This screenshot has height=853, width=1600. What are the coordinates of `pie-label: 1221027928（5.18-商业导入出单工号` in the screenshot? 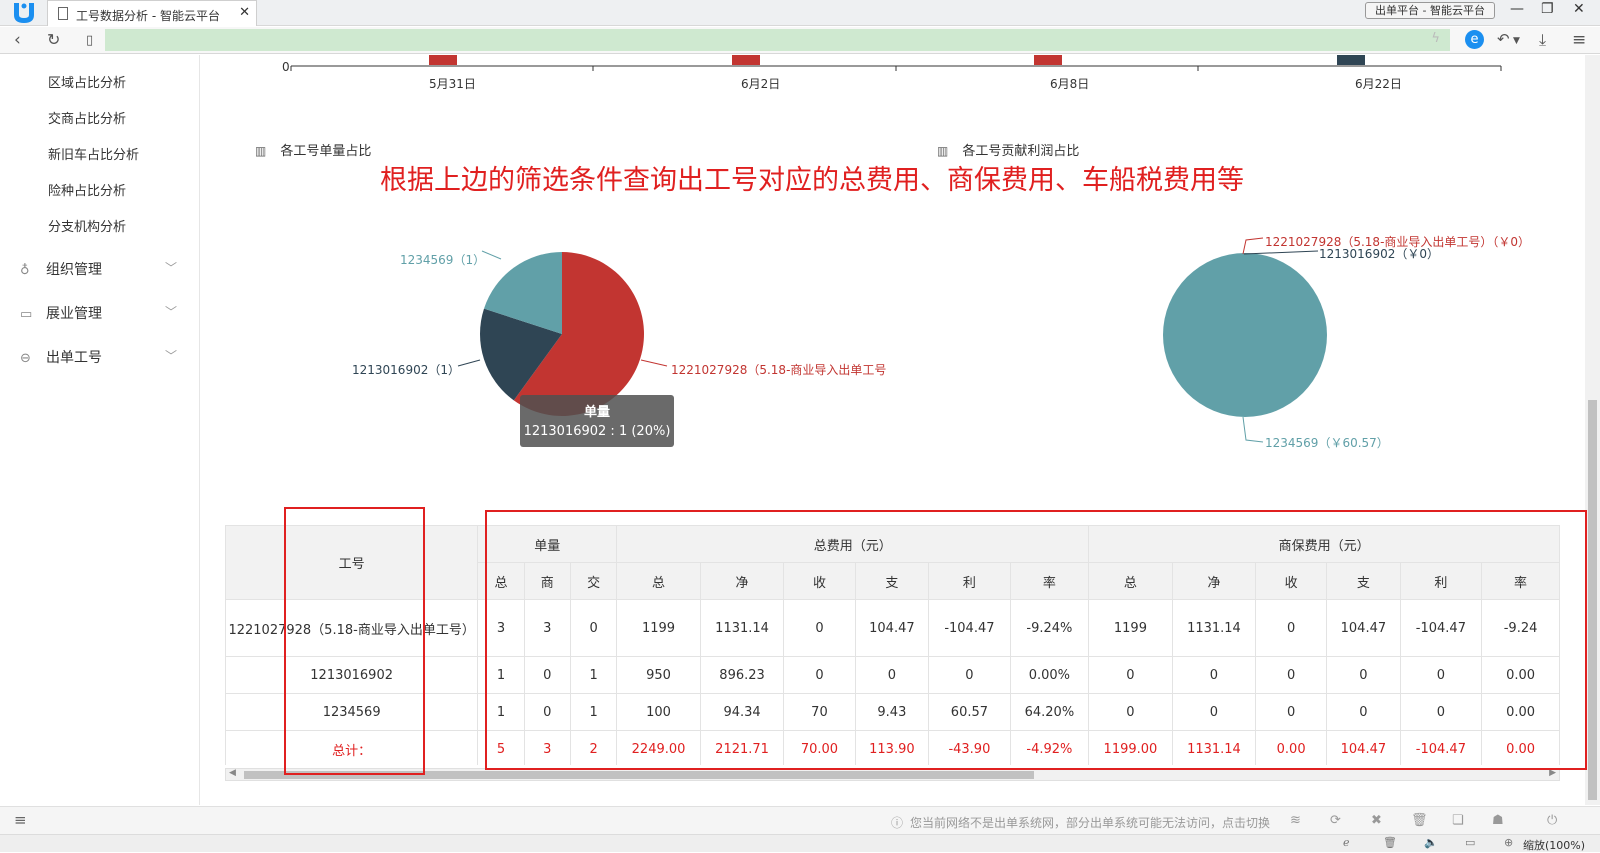 It's located at (779, 370).